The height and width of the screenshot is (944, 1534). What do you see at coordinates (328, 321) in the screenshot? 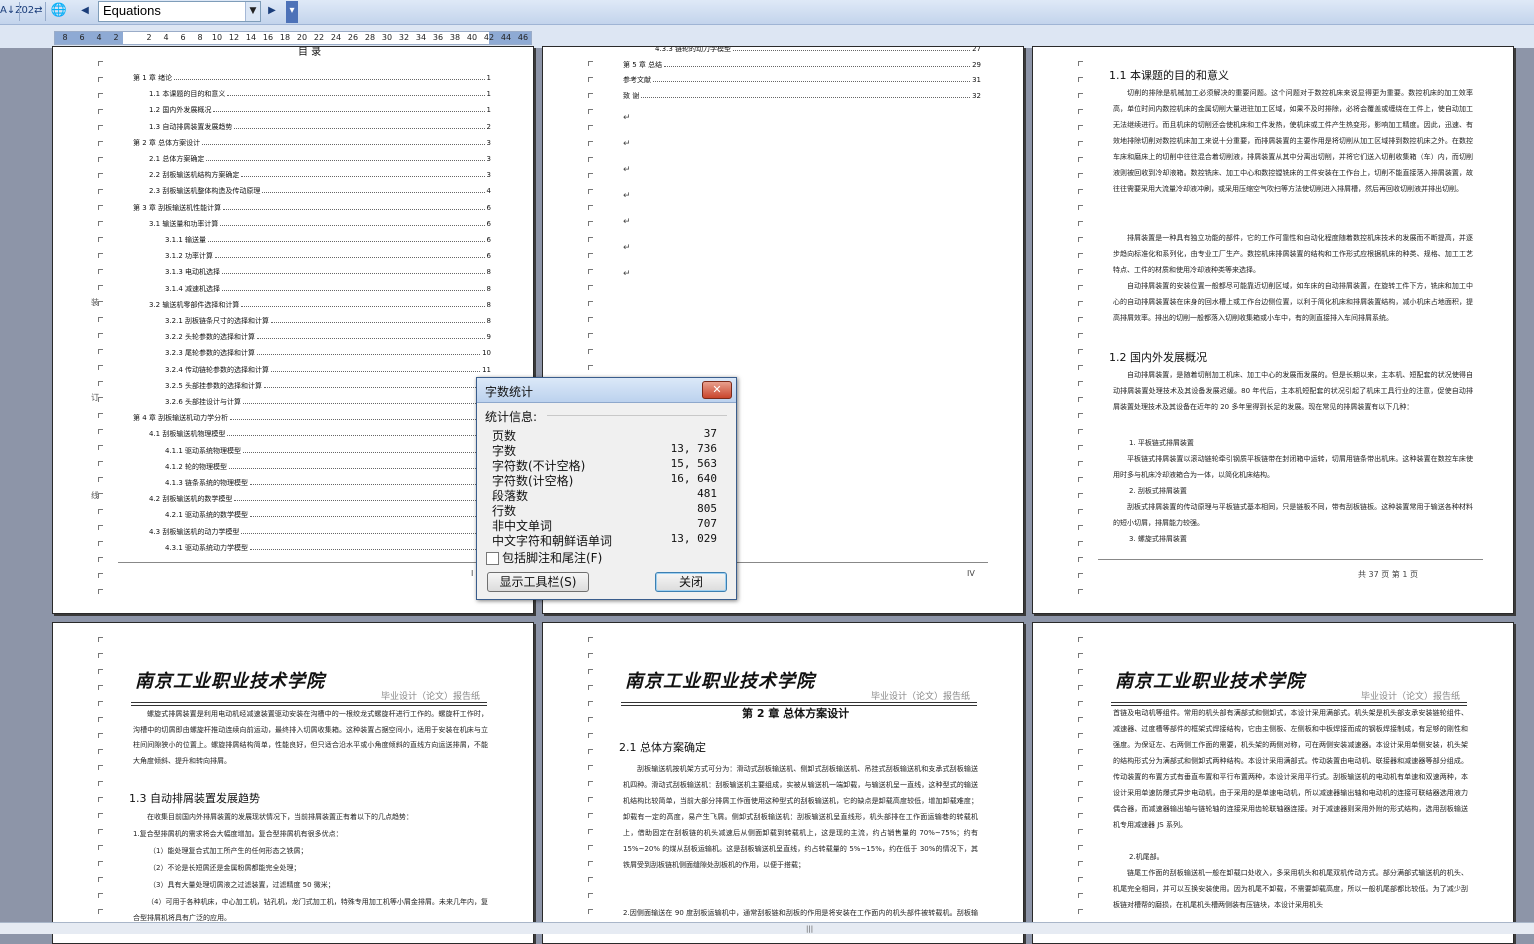
I see `toc-entry: 3.2.1 刮板链条尺寸的选择和计算 8` at bounding box center [328, 321].